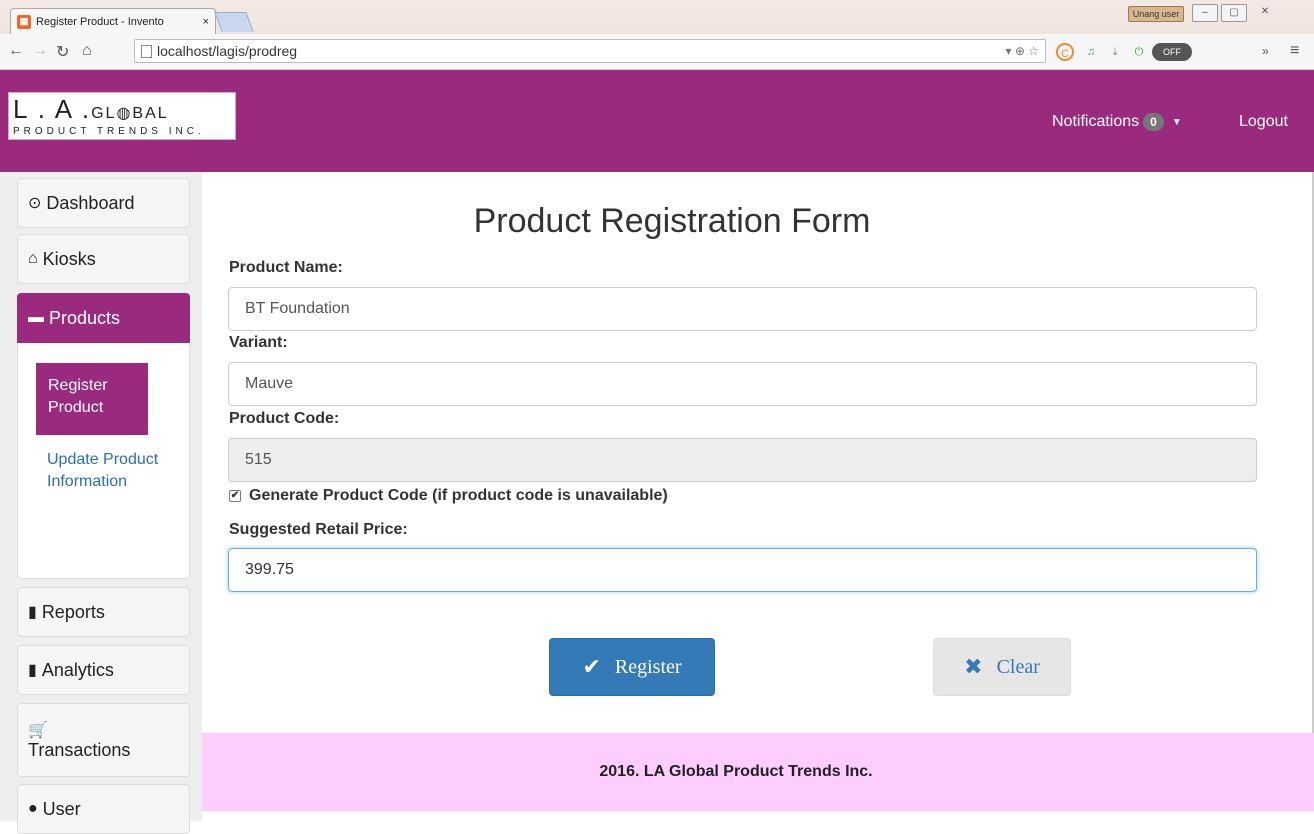  Describe the element at coordinates (73, 611) in the screenshot. I see `sidebar-item-label: Reports` at that location.